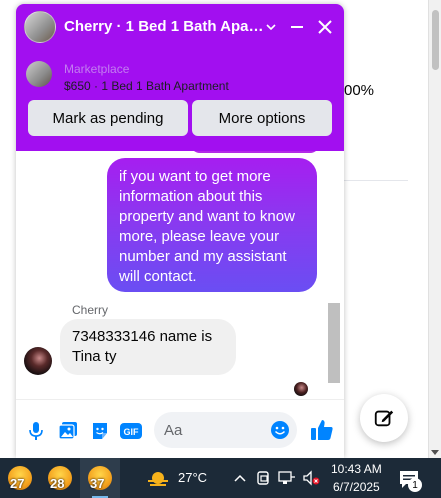 The height and width of the screenshot is (498, 441). What do you see at coordinates (434, 229) in the screenshot?
I see `page-scrollbar` at bounding box center [434, 229].